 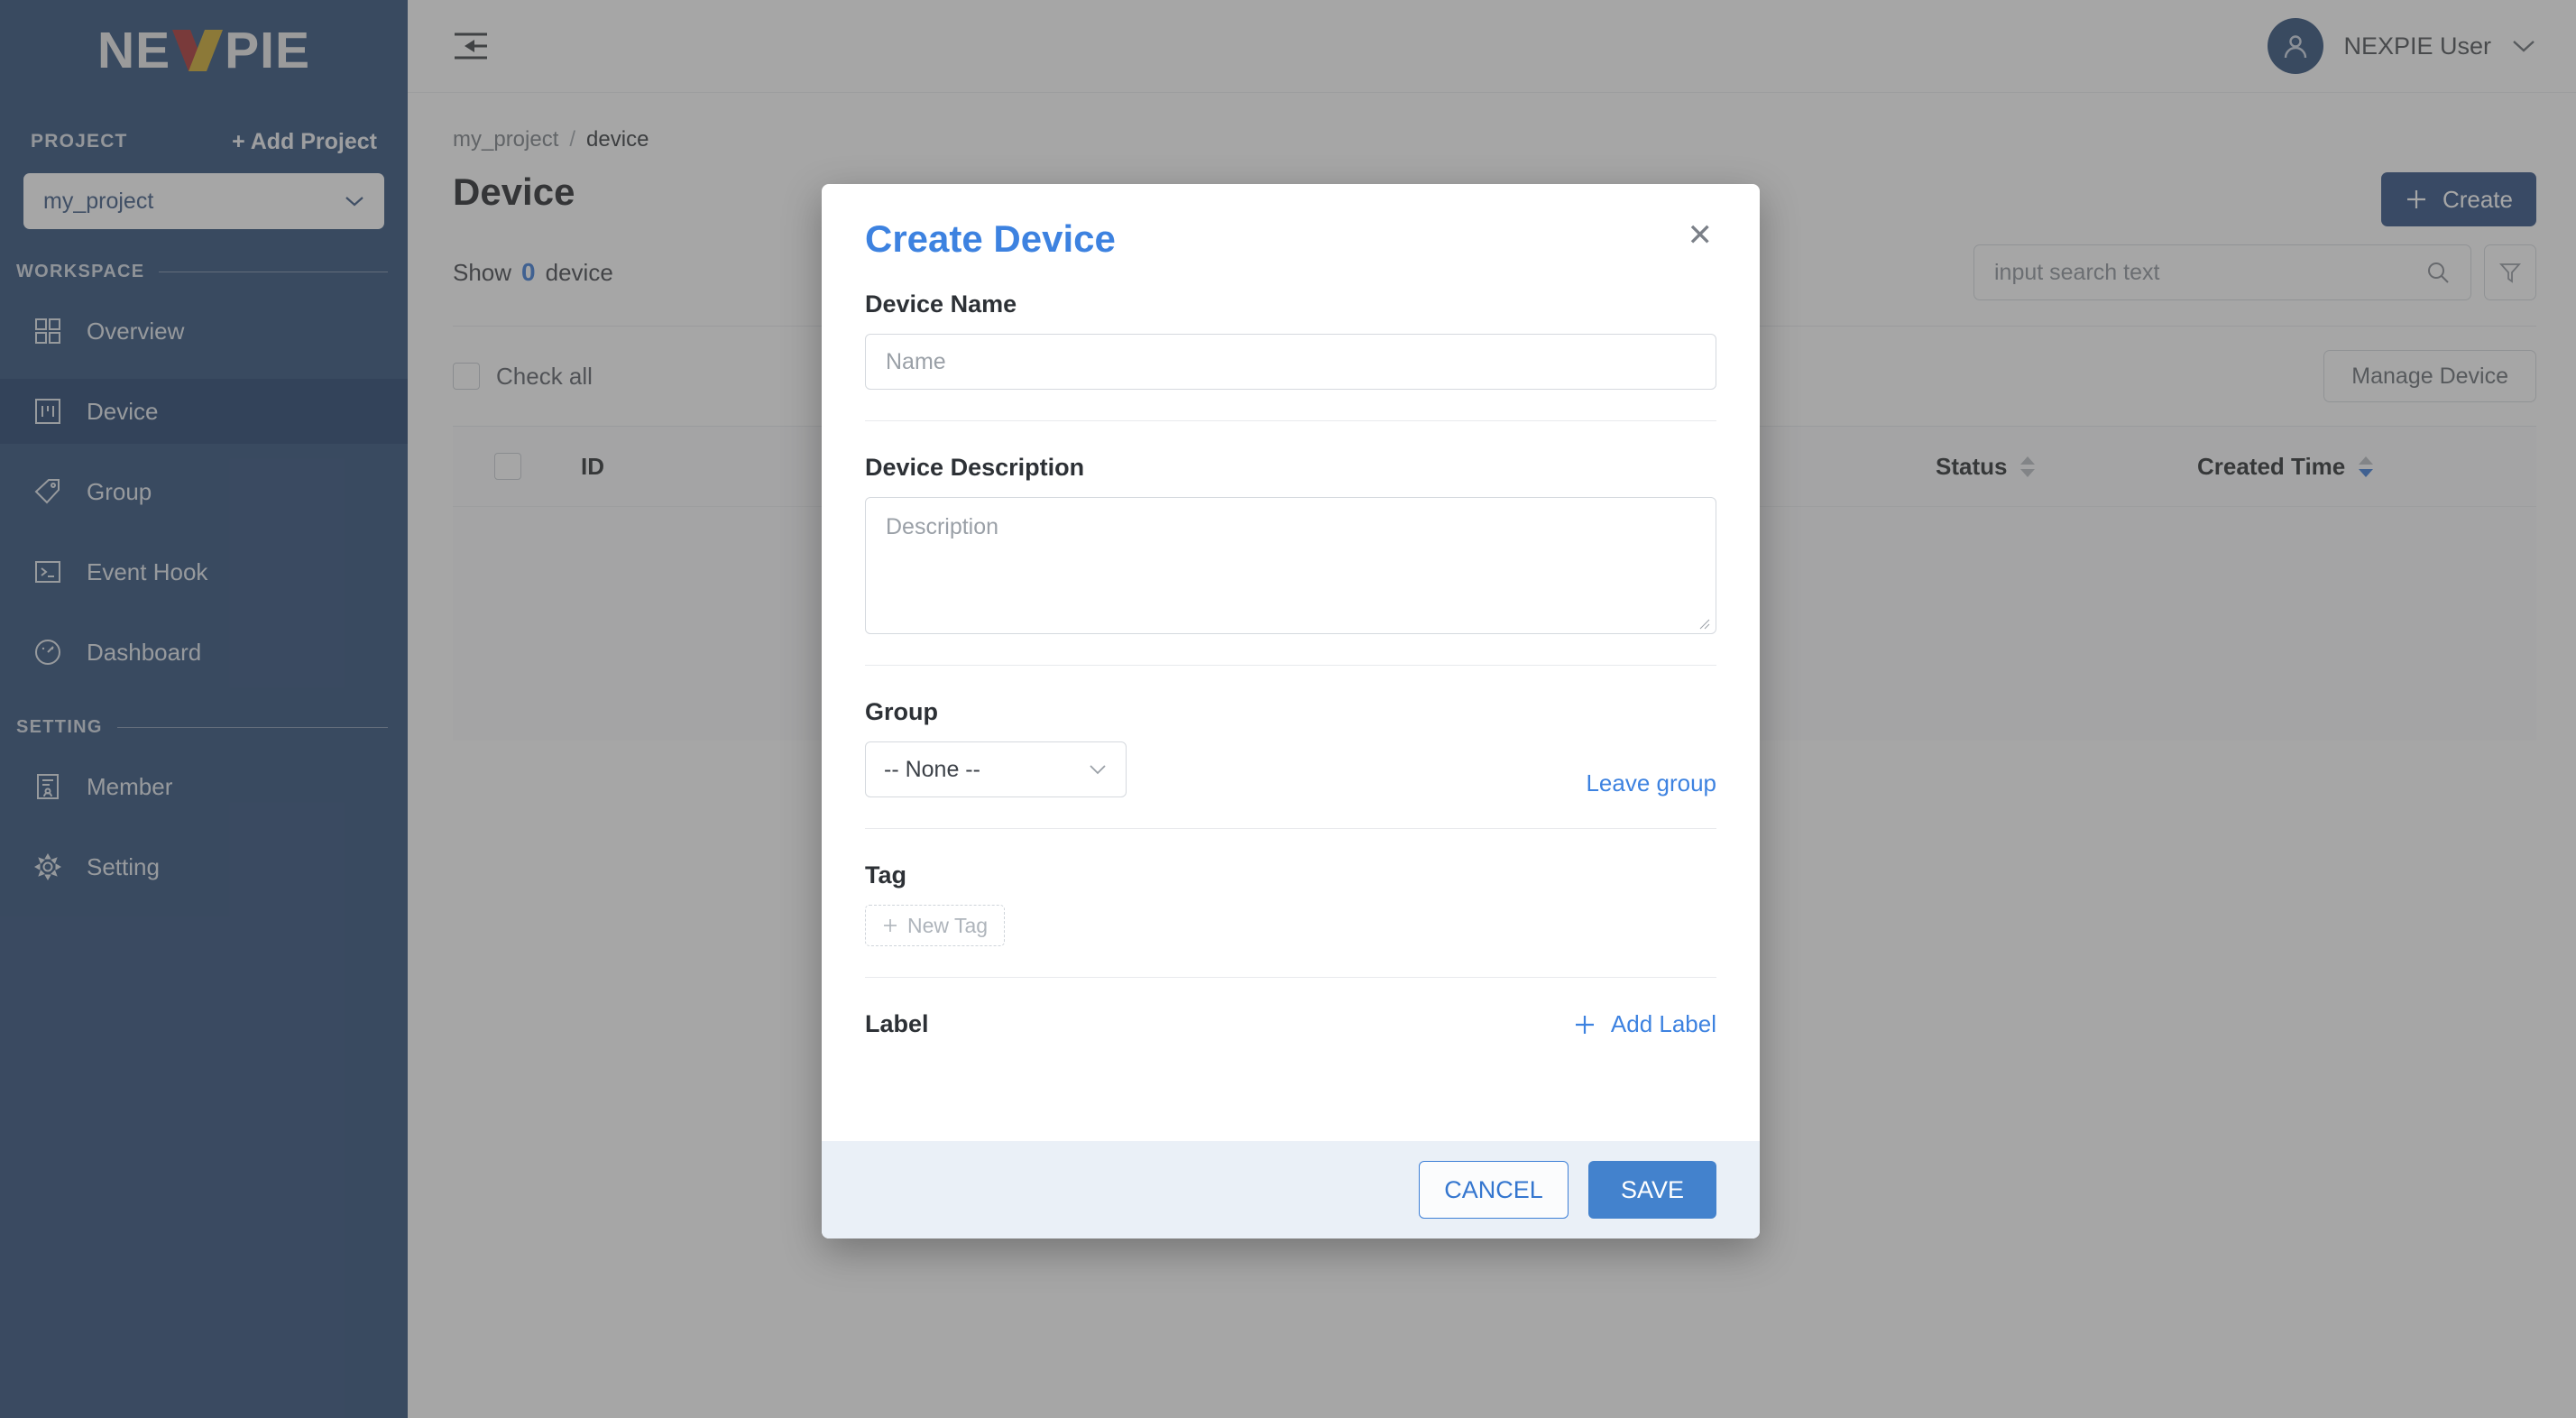 I want to click on label-field: Label Add Label, so click(x=1290, y=1008).